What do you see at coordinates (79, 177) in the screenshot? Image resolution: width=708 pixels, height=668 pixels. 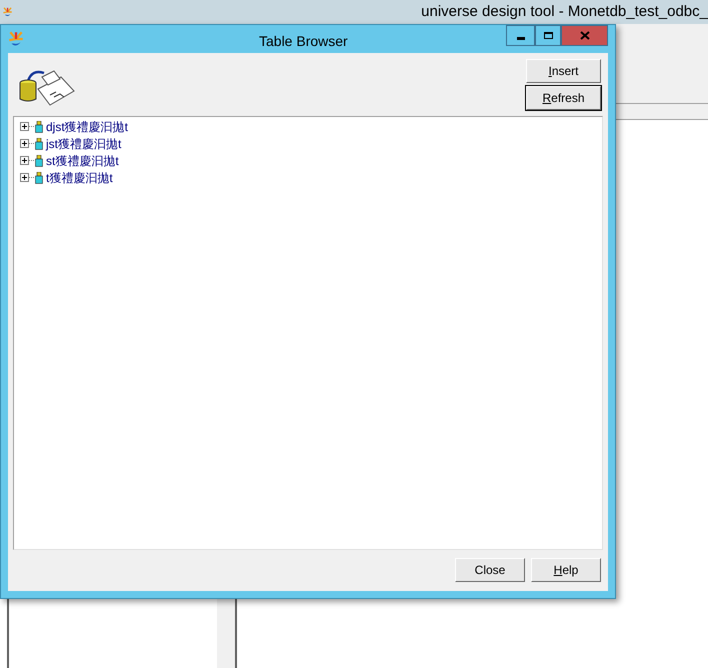 I see `tree-item: t獲禮慶汩拋t` at bounding box center [79, 177].